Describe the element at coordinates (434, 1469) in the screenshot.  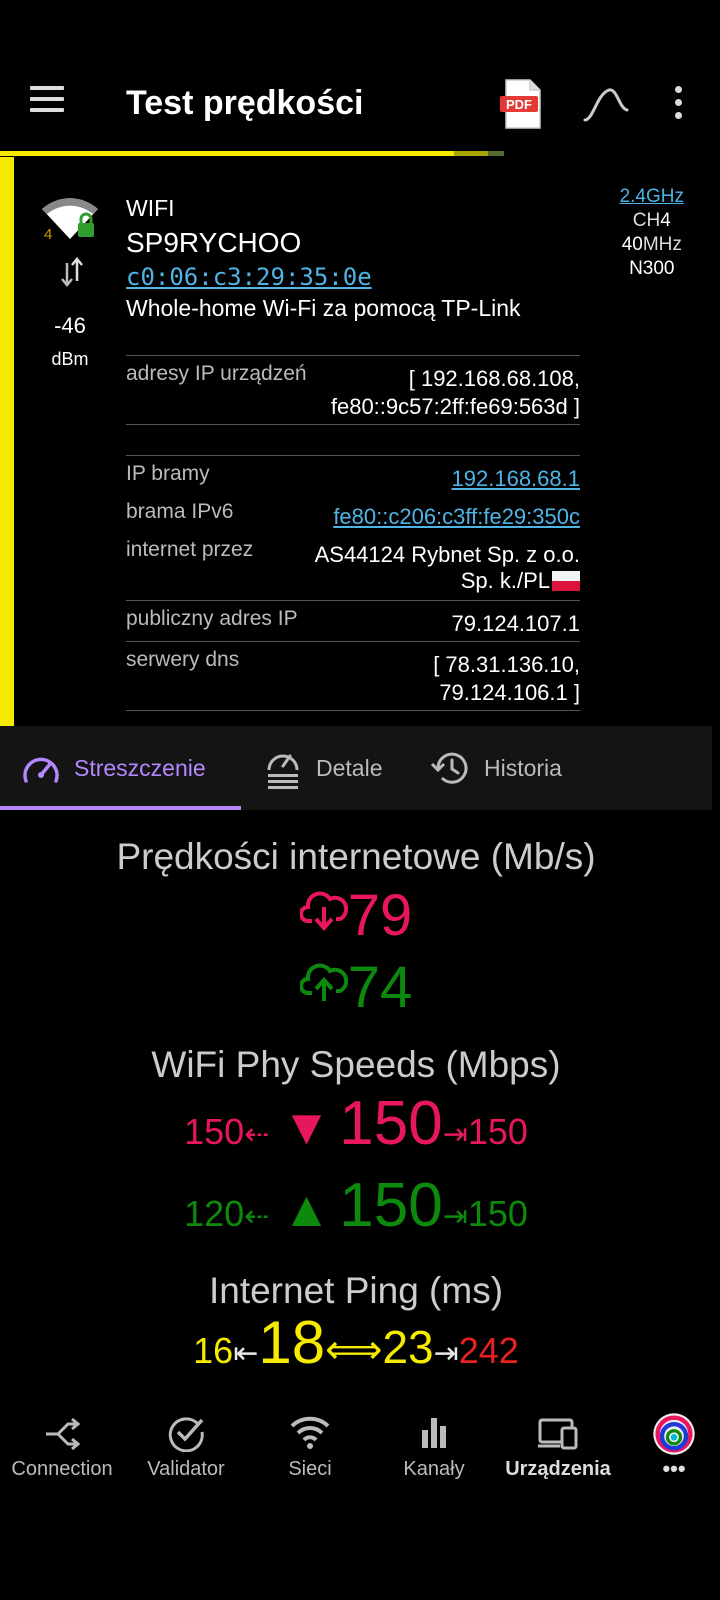
I see `nav-channels-label: Kanały` at that location.